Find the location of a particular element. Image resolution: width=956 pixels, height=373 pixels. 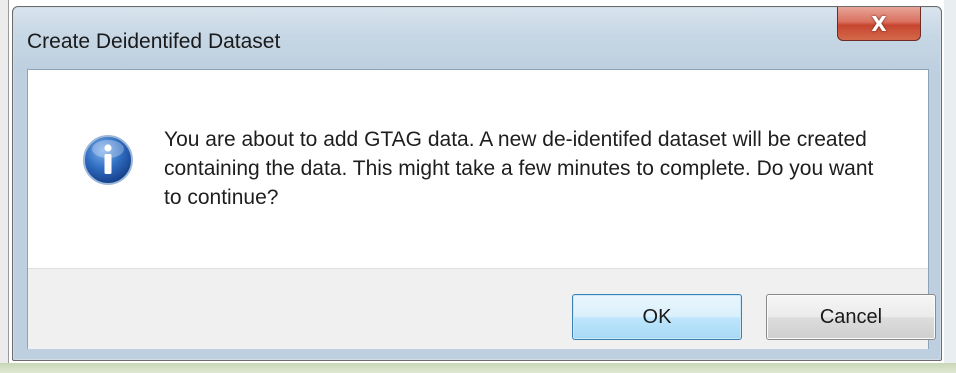

background-window-edge-left is located at coordinates (4, 186).